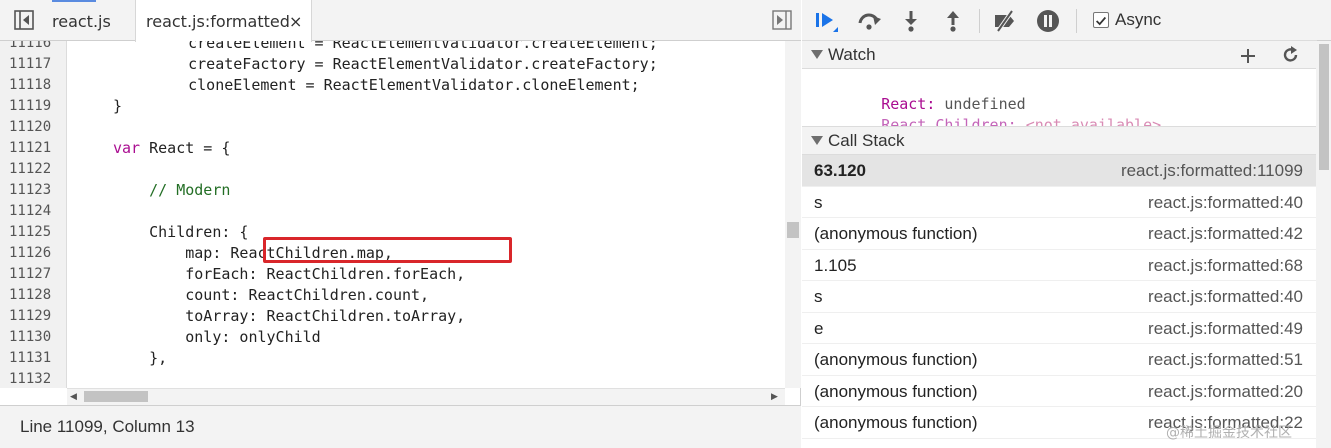 The height and width of the screenshot is (448, 1331). Describe the element at coordinates (116, 396) in the screenshot. I see `editor-horizontal-scroll-thumb` at that location.